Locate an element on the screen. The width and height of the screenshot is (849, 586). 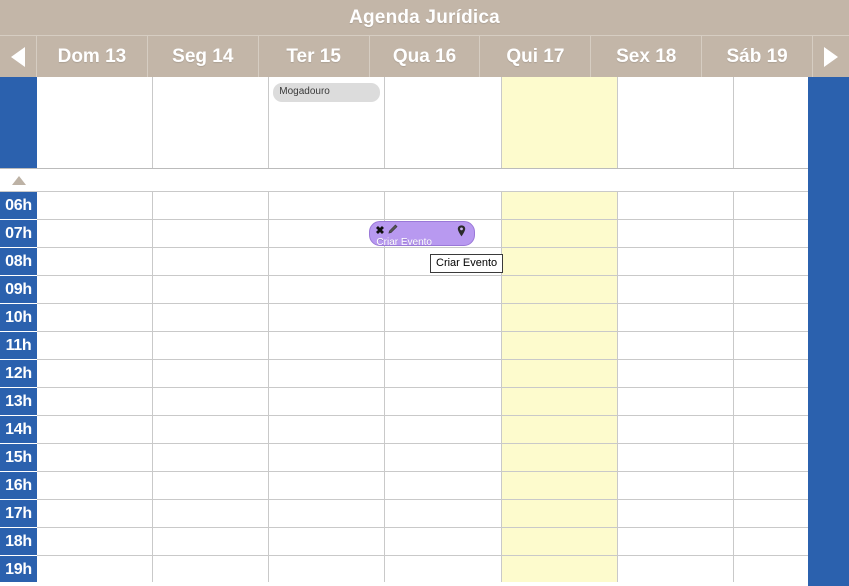
day-header-4: Qui 17 is located at coordinates (536, 56).